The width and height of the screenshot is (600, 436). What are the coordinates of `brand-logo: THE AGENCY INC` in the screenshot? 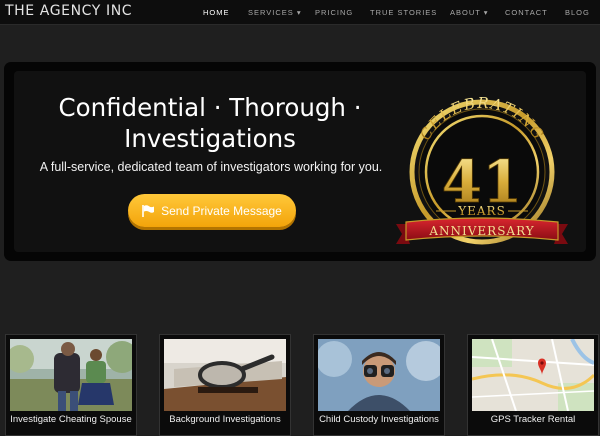 It's located at (68, 11).